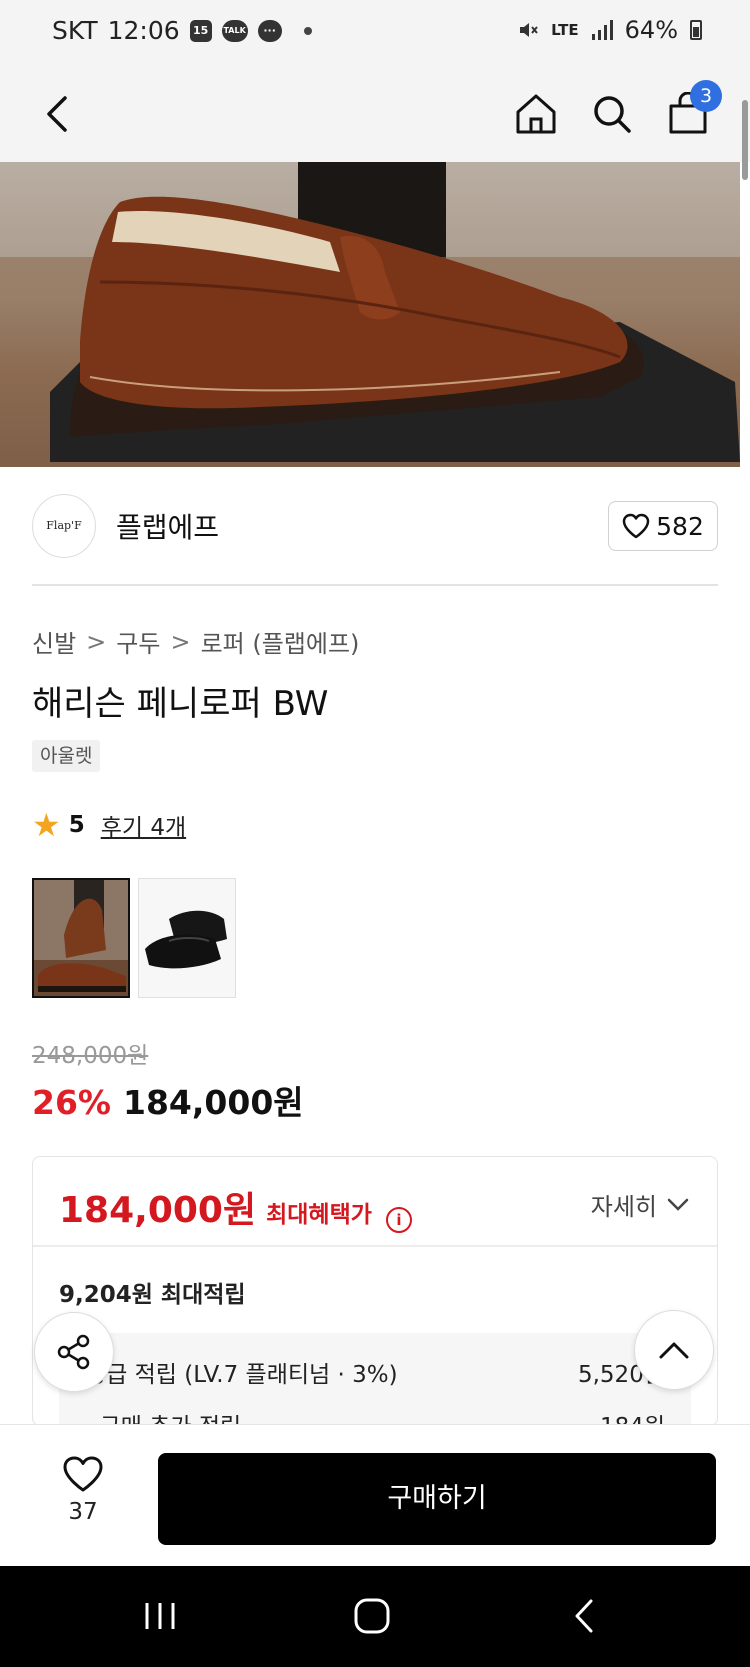 This screenshot has width=750, height=1667. What do you see at coordinates (200, 30) in the screenshot?
I see `calendar-icon: 15` at bounding box center [200, 30].